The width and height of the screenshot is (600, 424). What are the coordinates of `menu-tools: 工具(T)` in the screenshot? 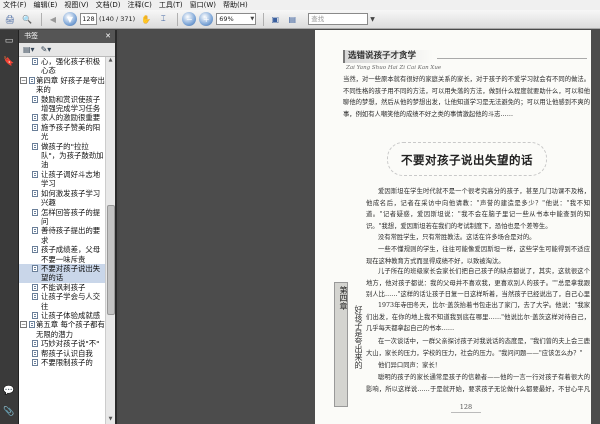 It's located at (171, 5).